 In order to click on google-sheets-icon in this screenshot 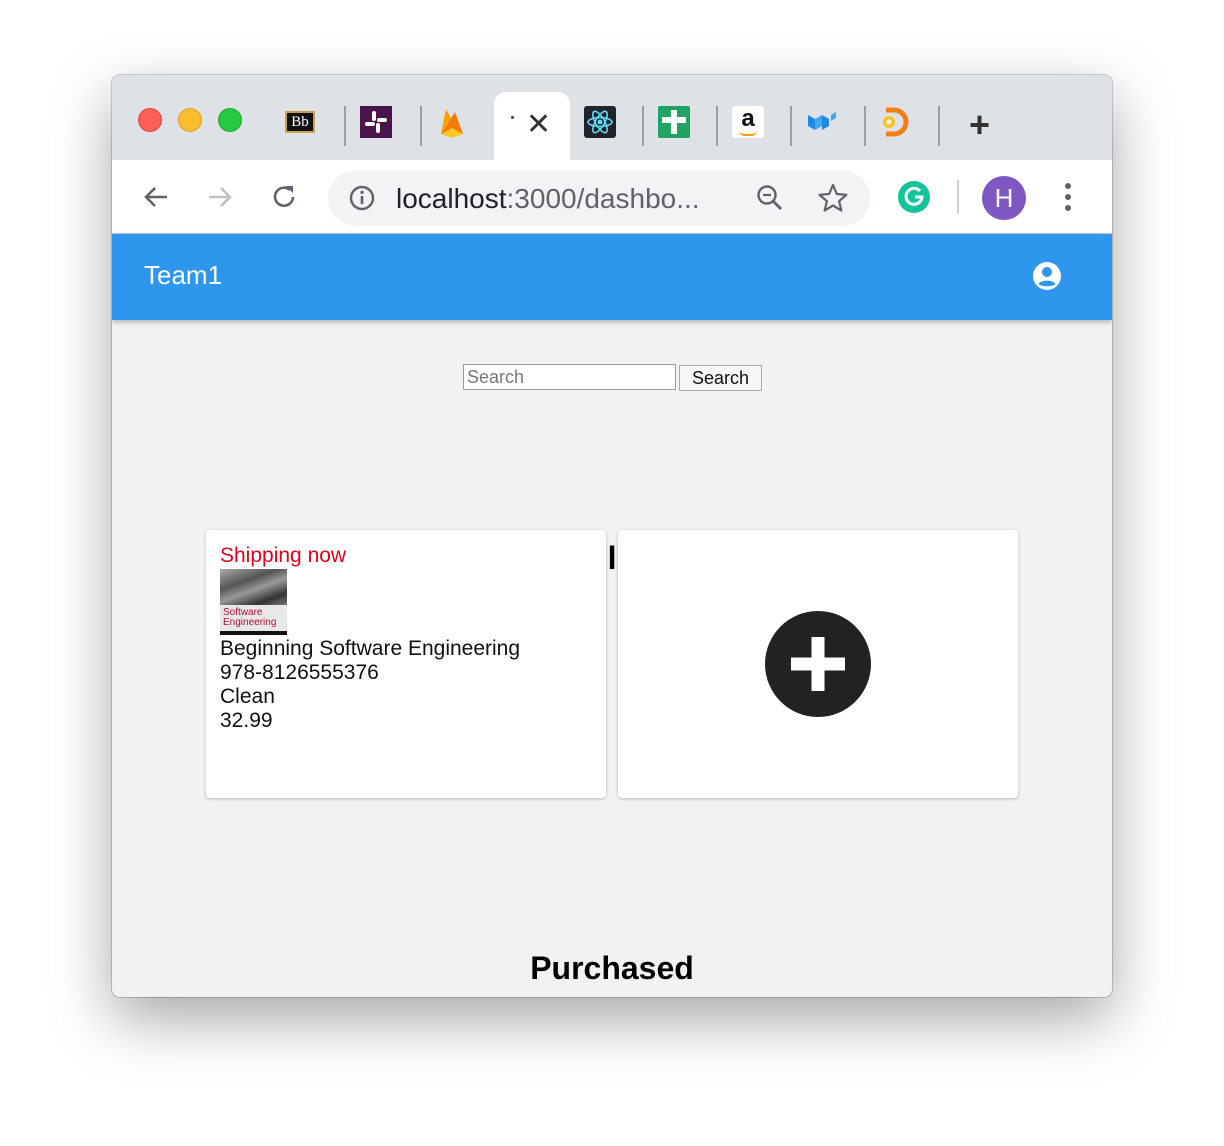, I will do `click(674, 122)`.